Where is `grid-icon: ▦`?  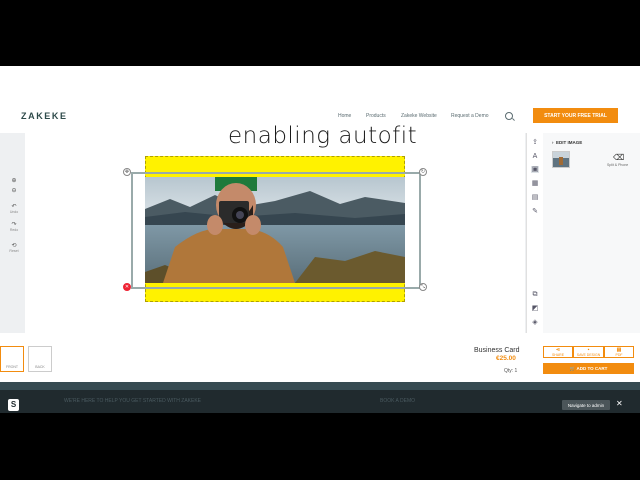
grid-icon: ▦ is located at coordinates (535, 183).